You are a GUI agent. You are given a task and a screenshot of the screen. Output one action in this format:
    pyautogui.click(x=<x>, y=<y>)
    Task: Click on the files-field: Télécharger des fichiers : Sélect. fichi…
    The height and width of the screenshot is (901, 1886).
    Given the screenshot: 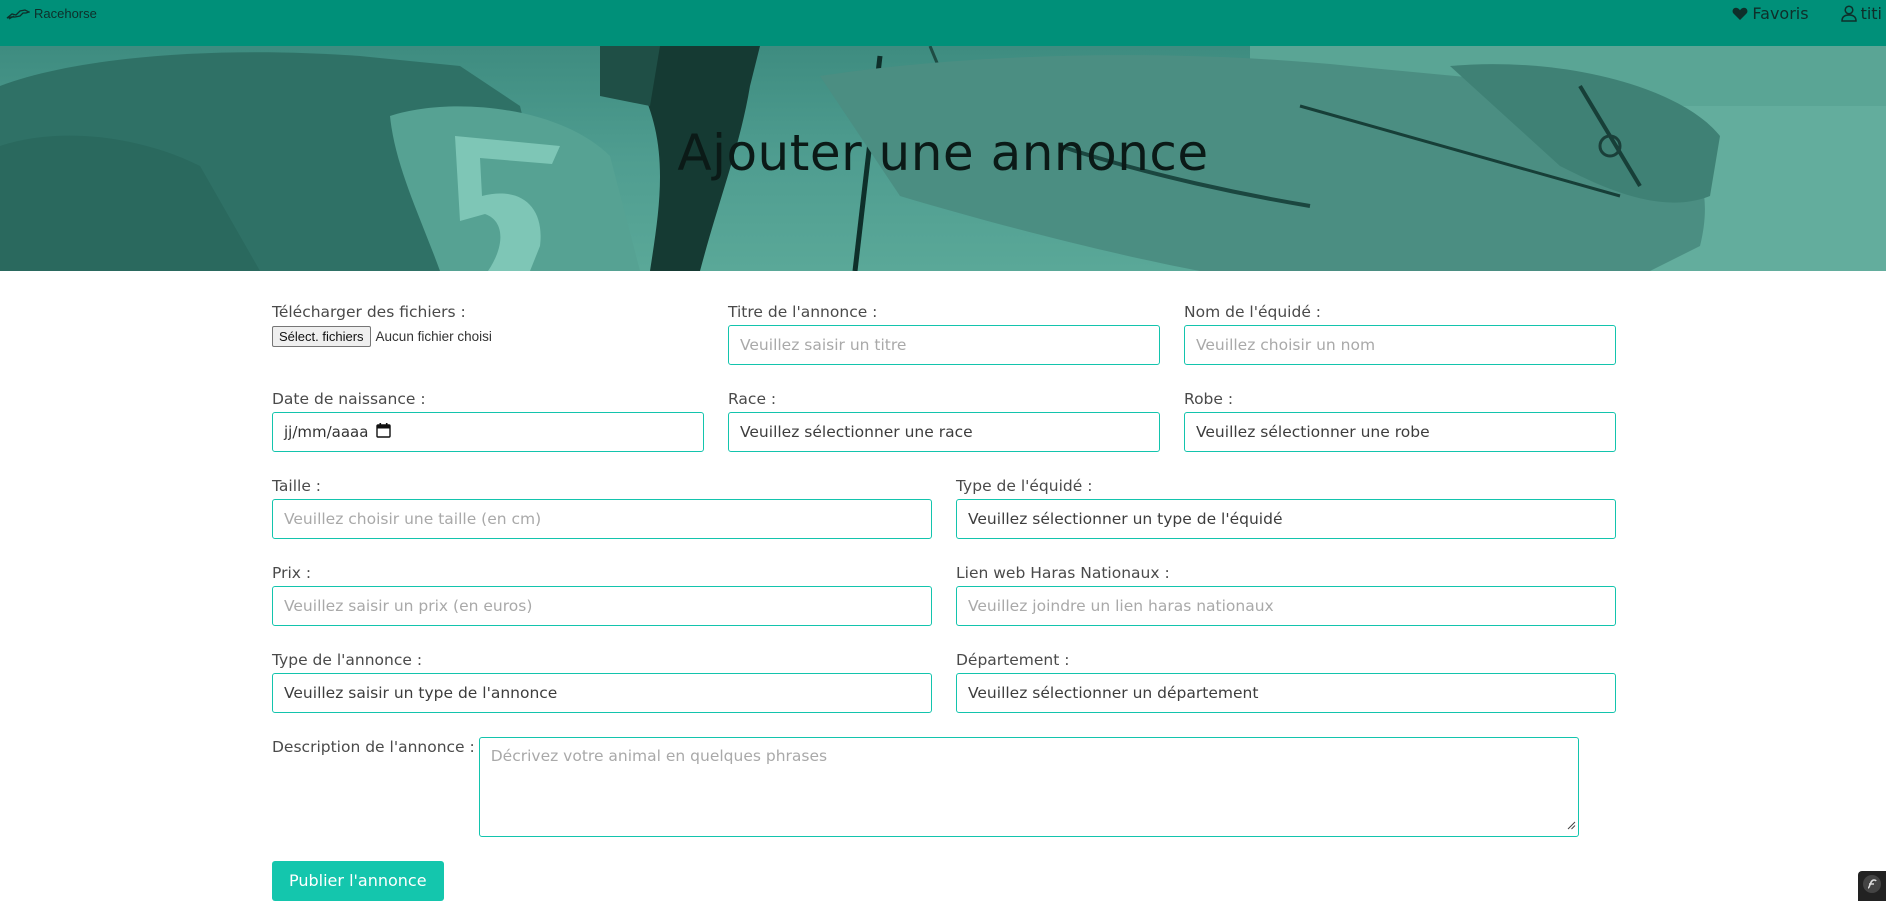 What is the action you would take?
    pyautogui.click(x=488, y=333)
    